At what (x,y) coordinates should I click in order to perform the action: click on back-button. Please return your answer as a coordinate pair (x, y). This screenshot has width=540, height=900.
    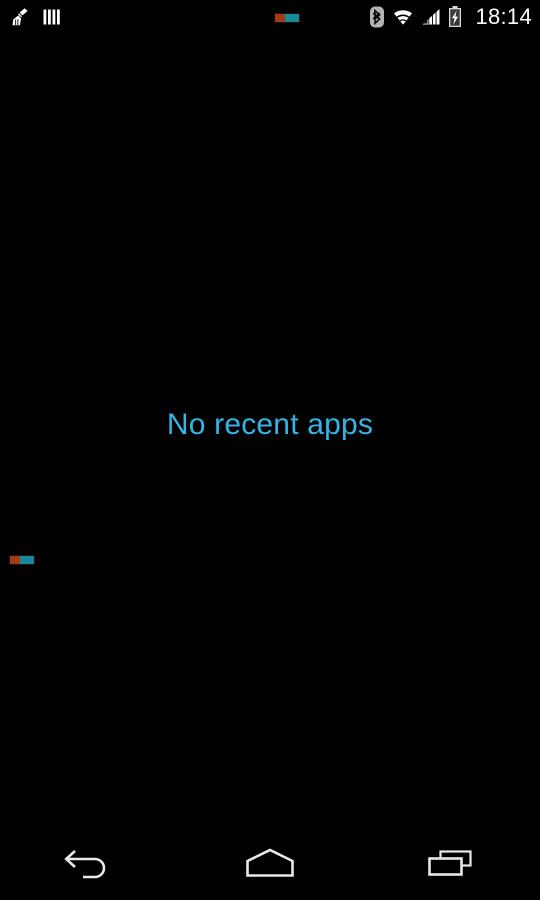
    Looking at the image, I should click on (90, 863).